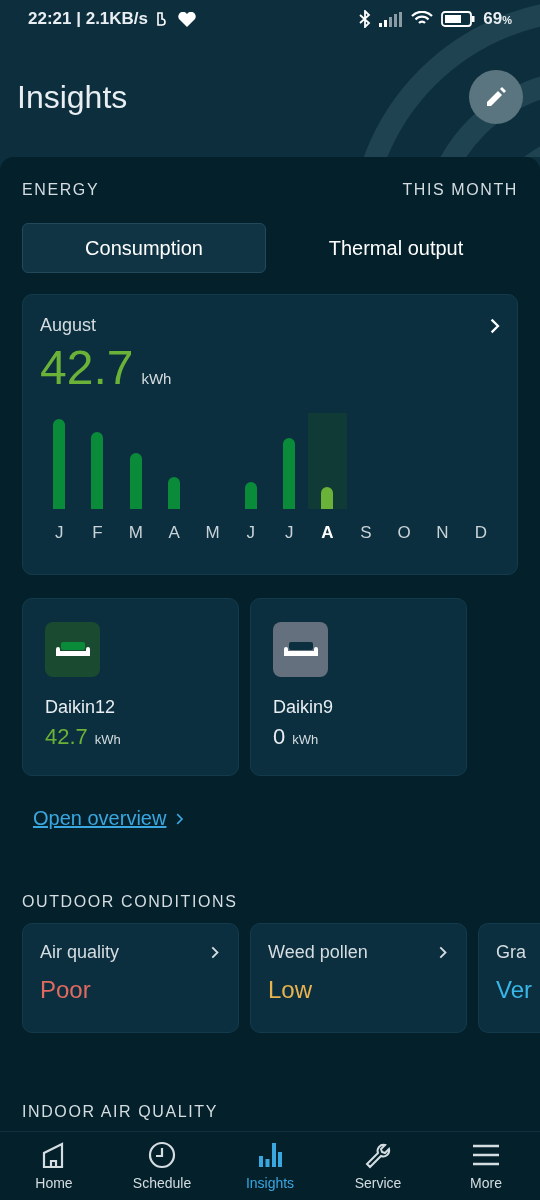 The image size is (540, 1200). I want to click on battery-percent: 69%, so click(497, 19).